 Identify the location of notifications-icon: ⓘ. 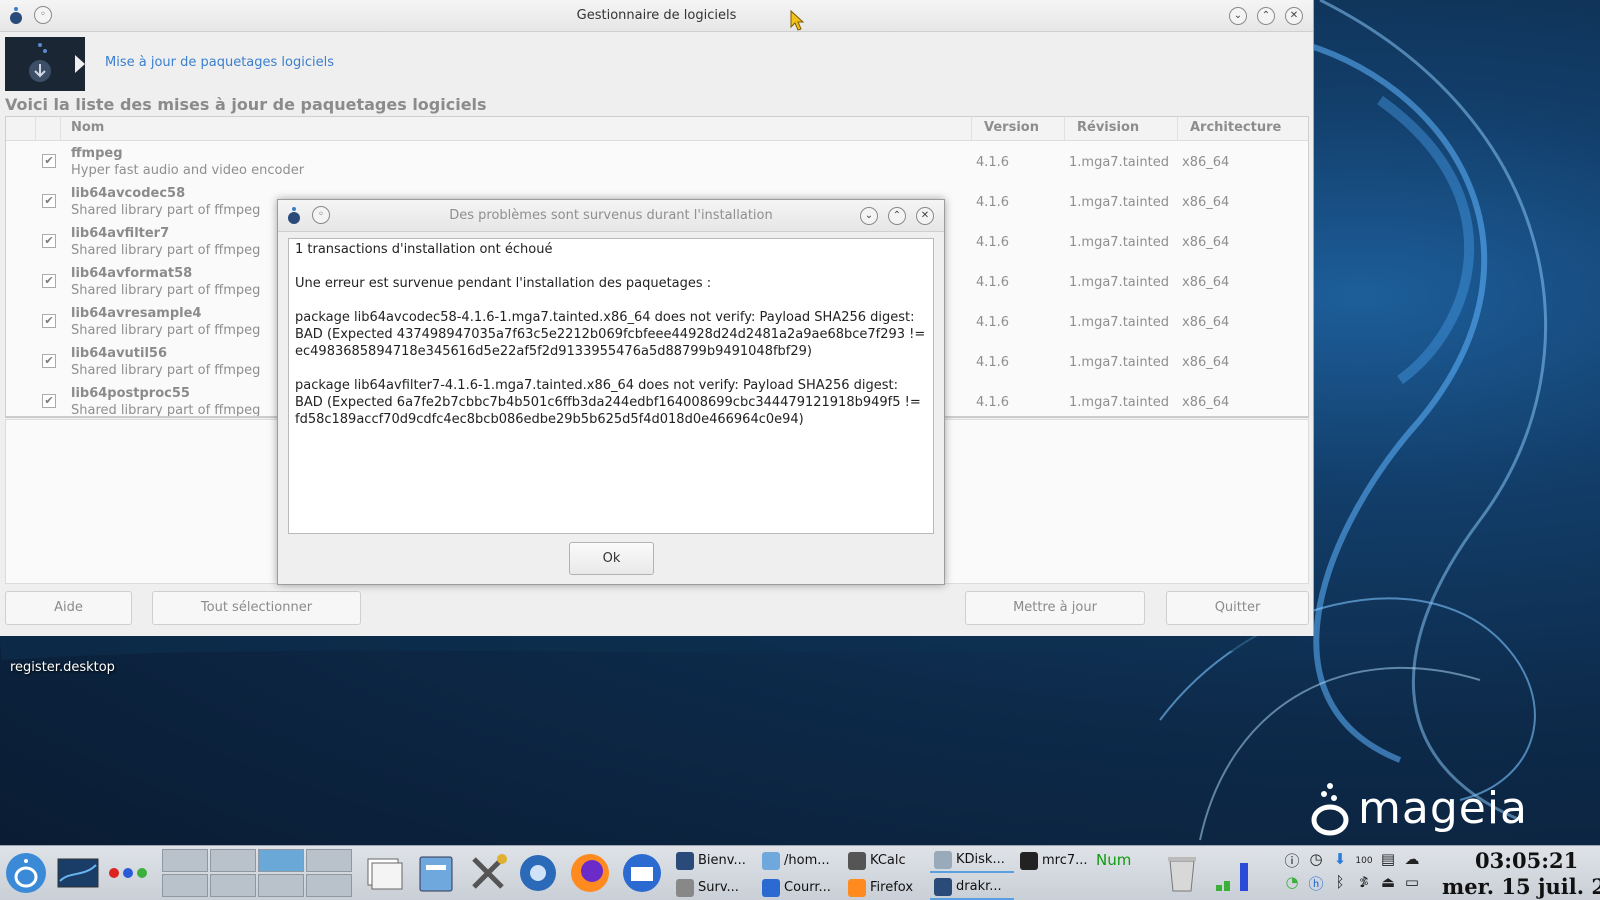
(1292, 861).